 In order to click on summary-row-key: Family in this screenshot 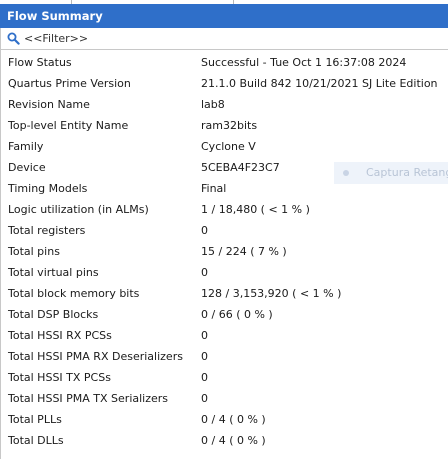, I will do `click(26, 146)`.